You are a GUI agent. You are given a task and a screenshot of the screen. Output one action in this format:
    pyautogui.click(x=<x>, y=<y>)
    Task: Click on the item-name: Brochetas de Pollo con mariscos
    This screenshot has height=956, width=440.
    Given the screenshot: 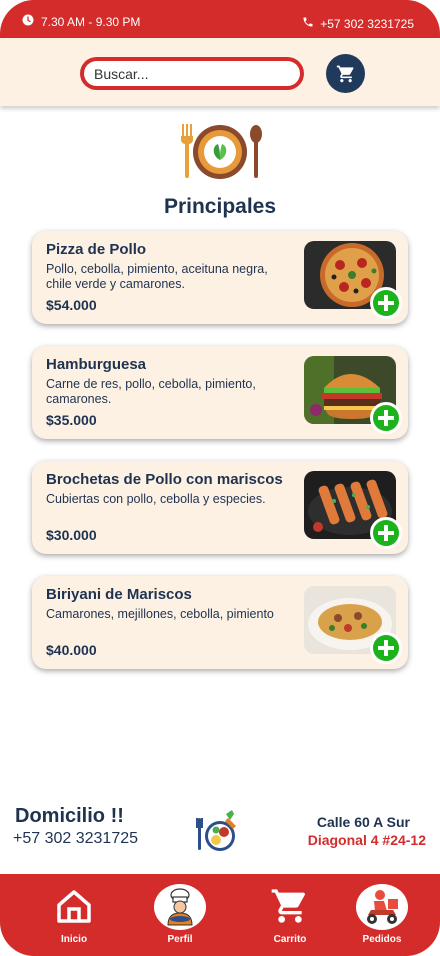 What is the action you would take?
    pyautogui.click(x=164, y=479)
    